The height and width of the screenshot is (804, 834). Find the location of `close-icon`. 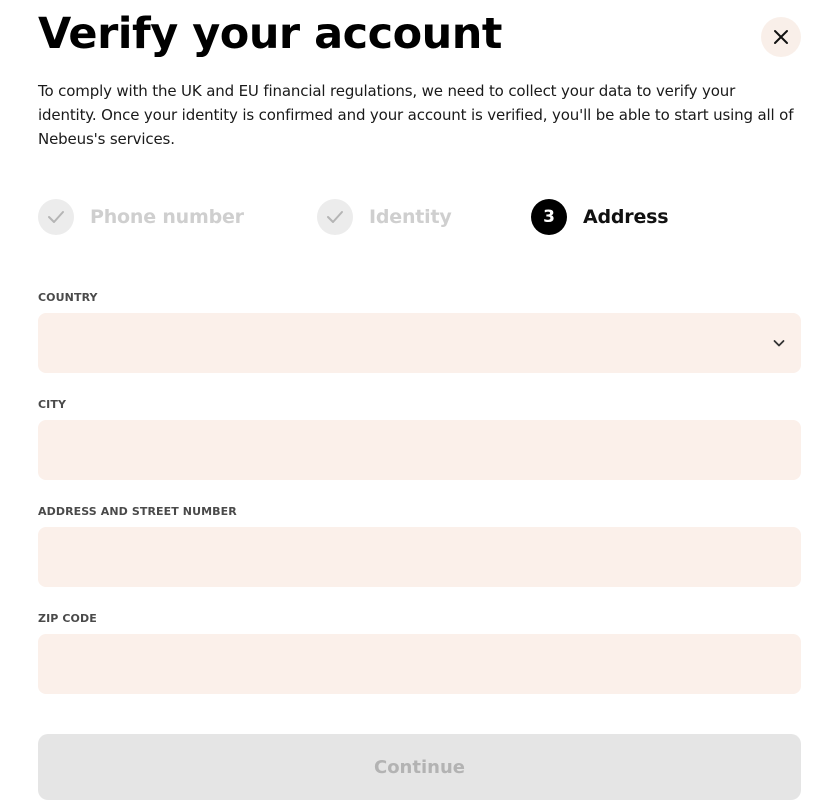

close-icon is located at coordinates (781, 37).